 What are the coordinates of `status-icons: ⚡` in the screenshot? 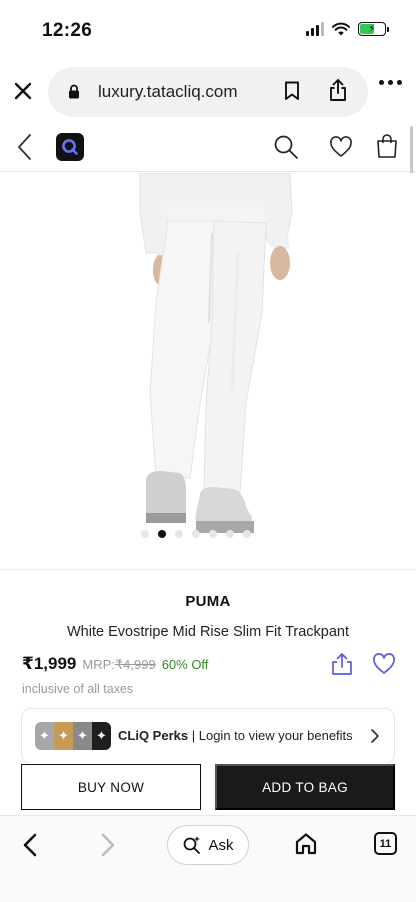 It's located at (347, 29).